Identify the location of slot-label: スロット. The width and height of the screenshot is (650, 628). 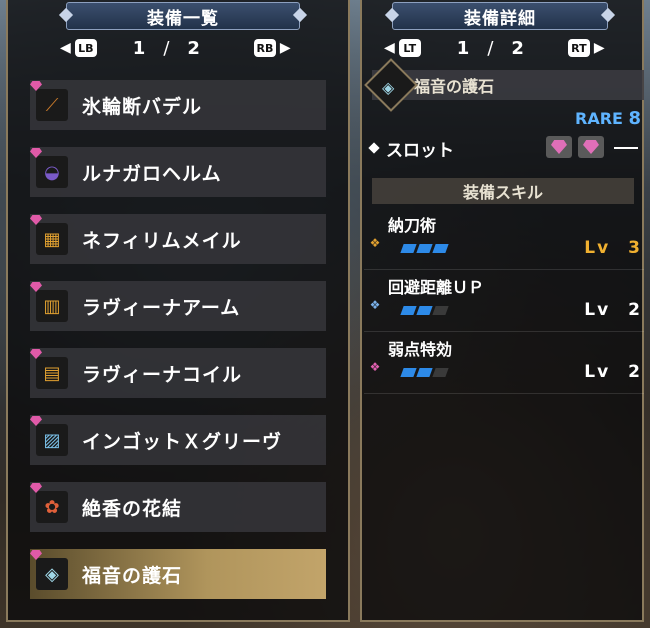
(420, 150).